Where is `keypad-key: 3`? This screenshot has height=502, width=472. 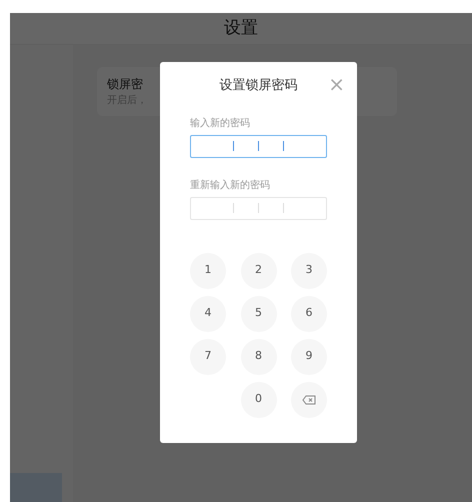
keypad-key: 3 is located at coordinates (309, 270).